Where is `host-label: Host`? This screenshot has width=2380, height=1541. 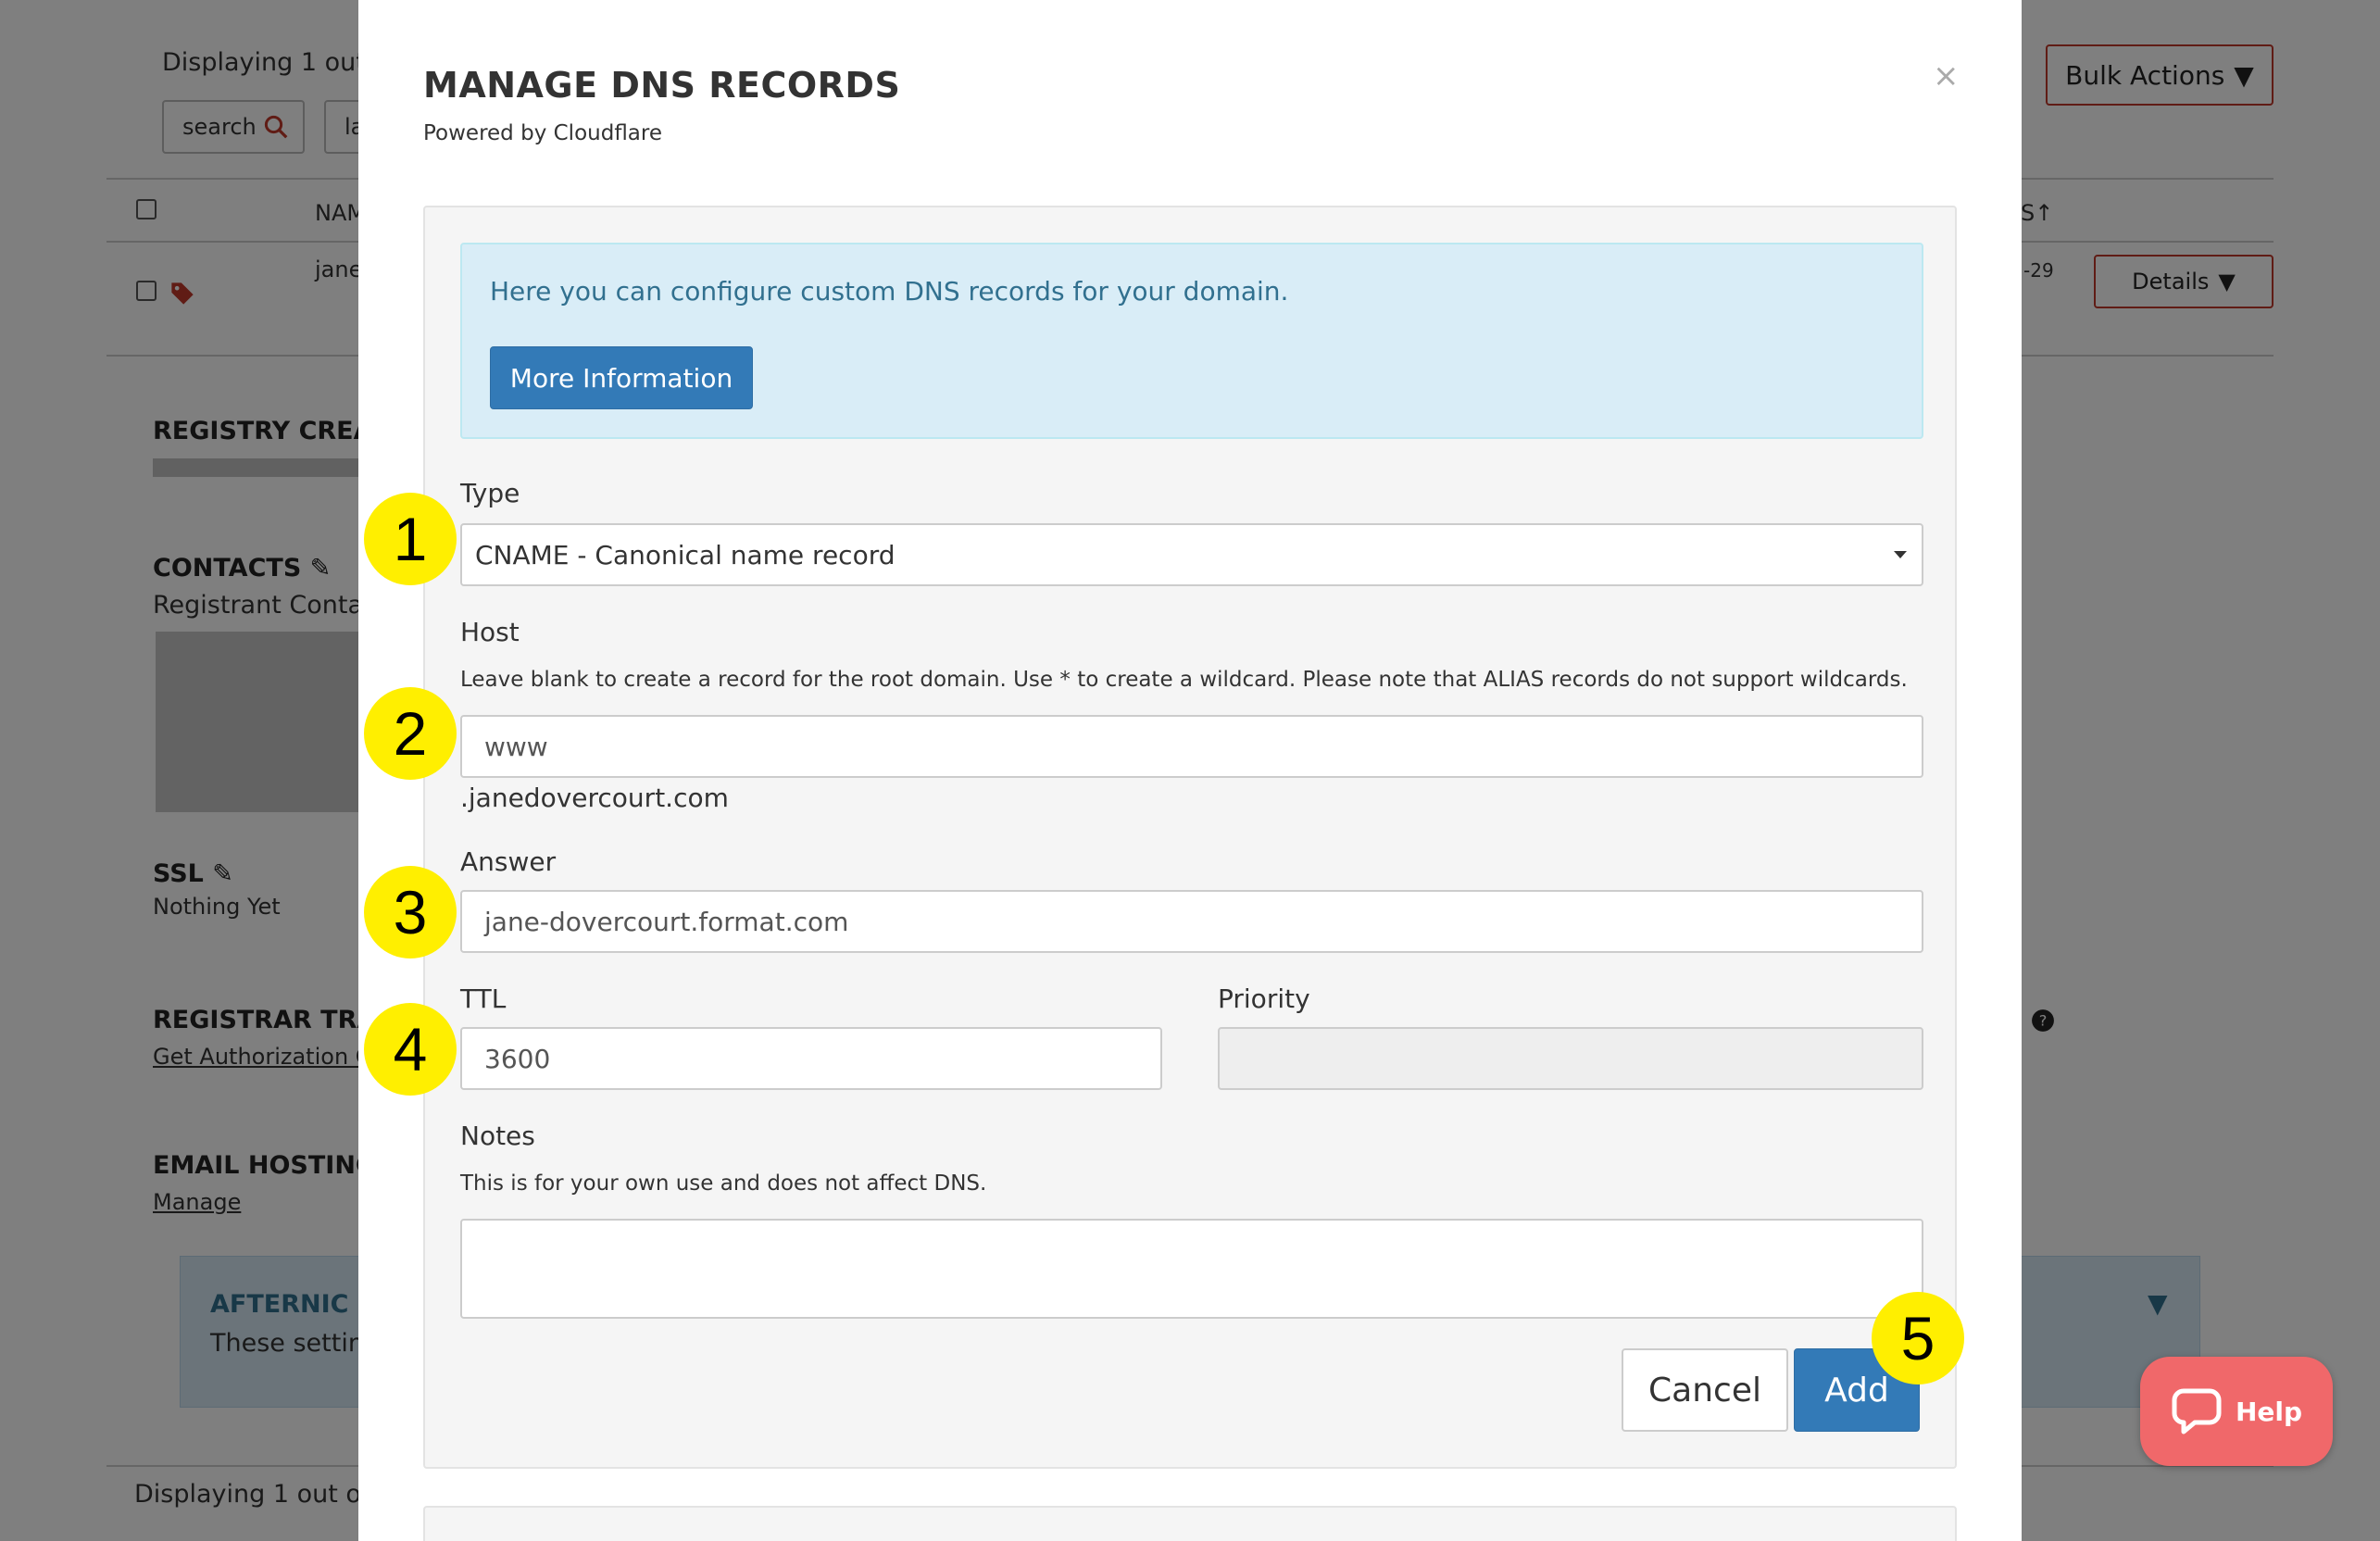
host-label: Host is located at coordinates (490, 632).